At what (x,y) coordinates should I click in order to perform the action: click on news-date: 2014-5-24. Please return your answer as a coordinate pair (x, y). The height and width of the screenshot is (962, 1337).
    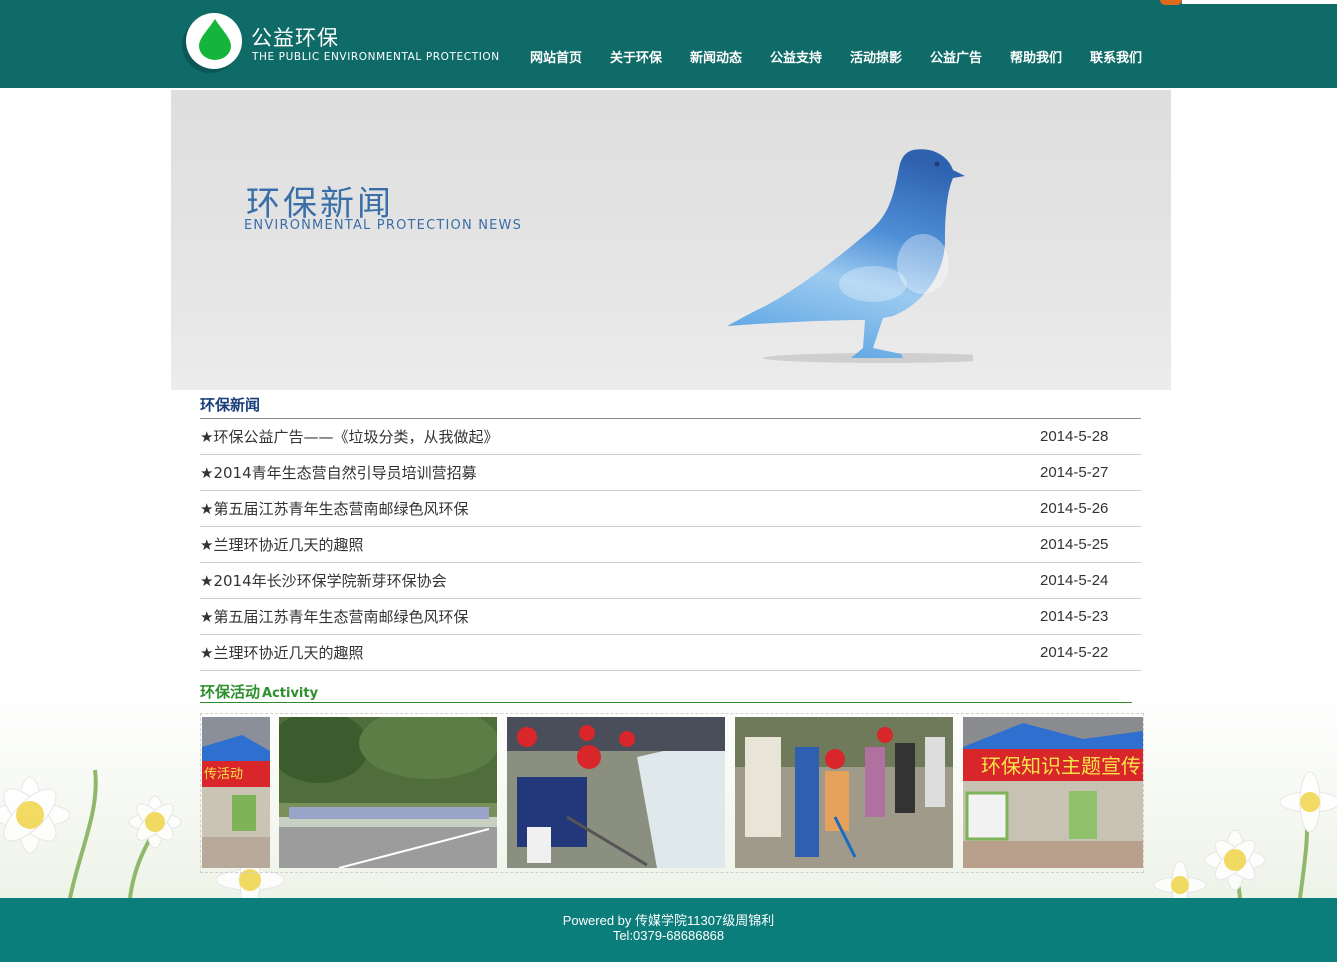
    Looking at the image, I should click on (1074, 580).